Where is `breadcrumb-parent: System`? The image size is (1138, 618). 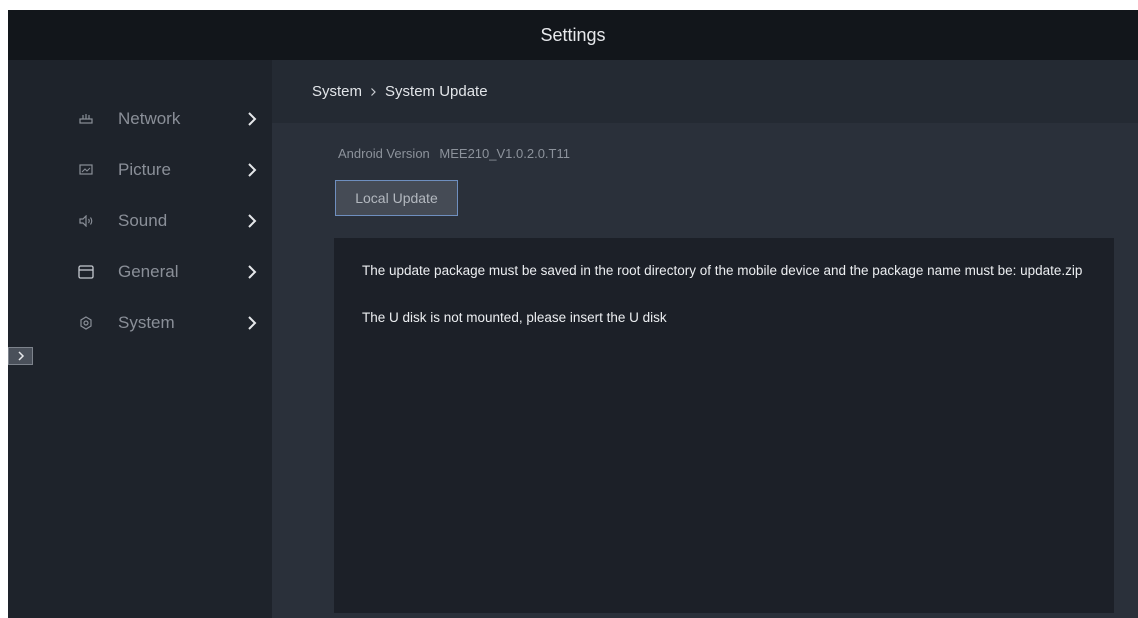
breadcrumb-parent: System is located at coordinates (337, 91).